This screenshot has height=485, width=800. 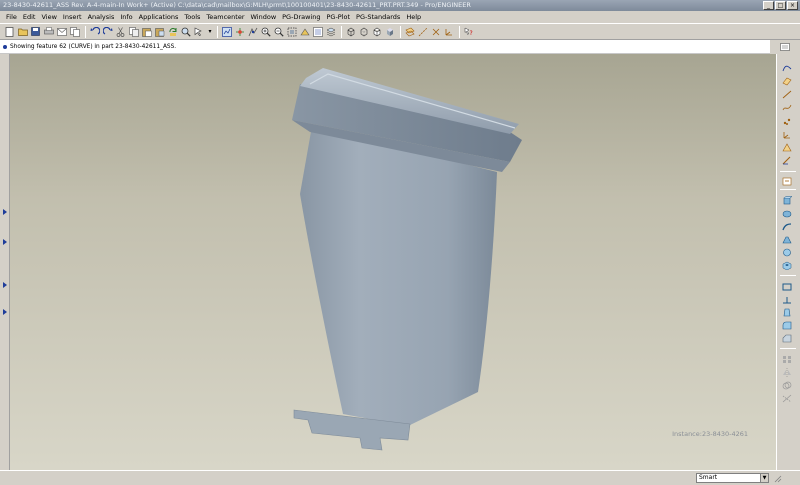 I want to click on print-icon, so click(x=48, y=31).